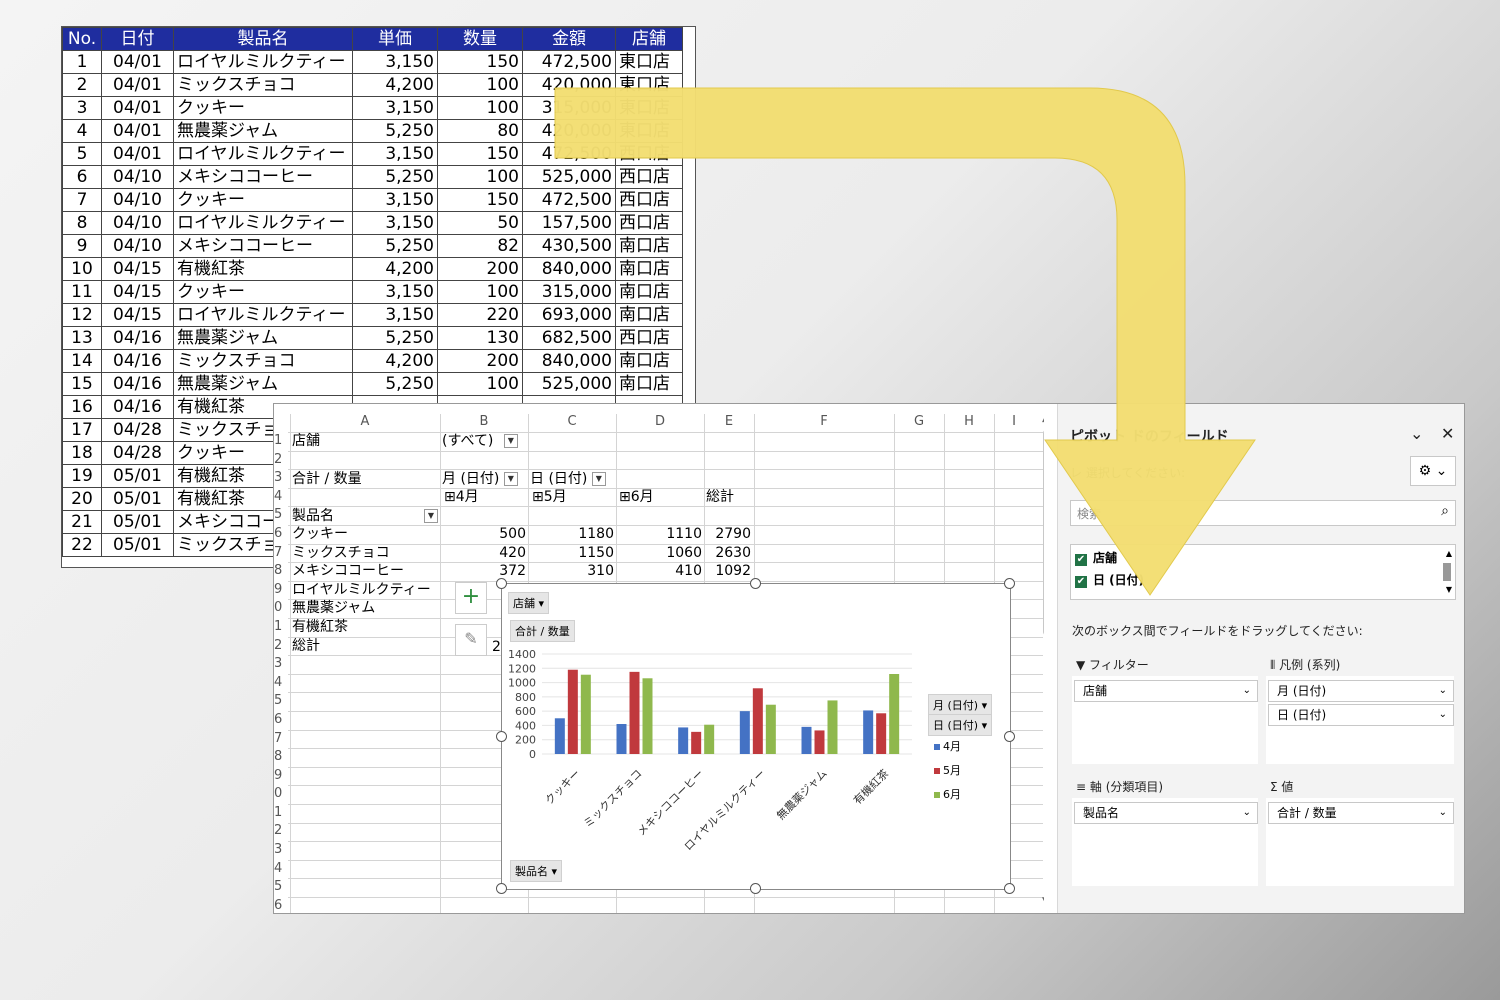 This screenshot has height=1000, width=1500. Describe the element at coordinates (969, 421) in the screenshot. I see `col-header-h: H` at that location.